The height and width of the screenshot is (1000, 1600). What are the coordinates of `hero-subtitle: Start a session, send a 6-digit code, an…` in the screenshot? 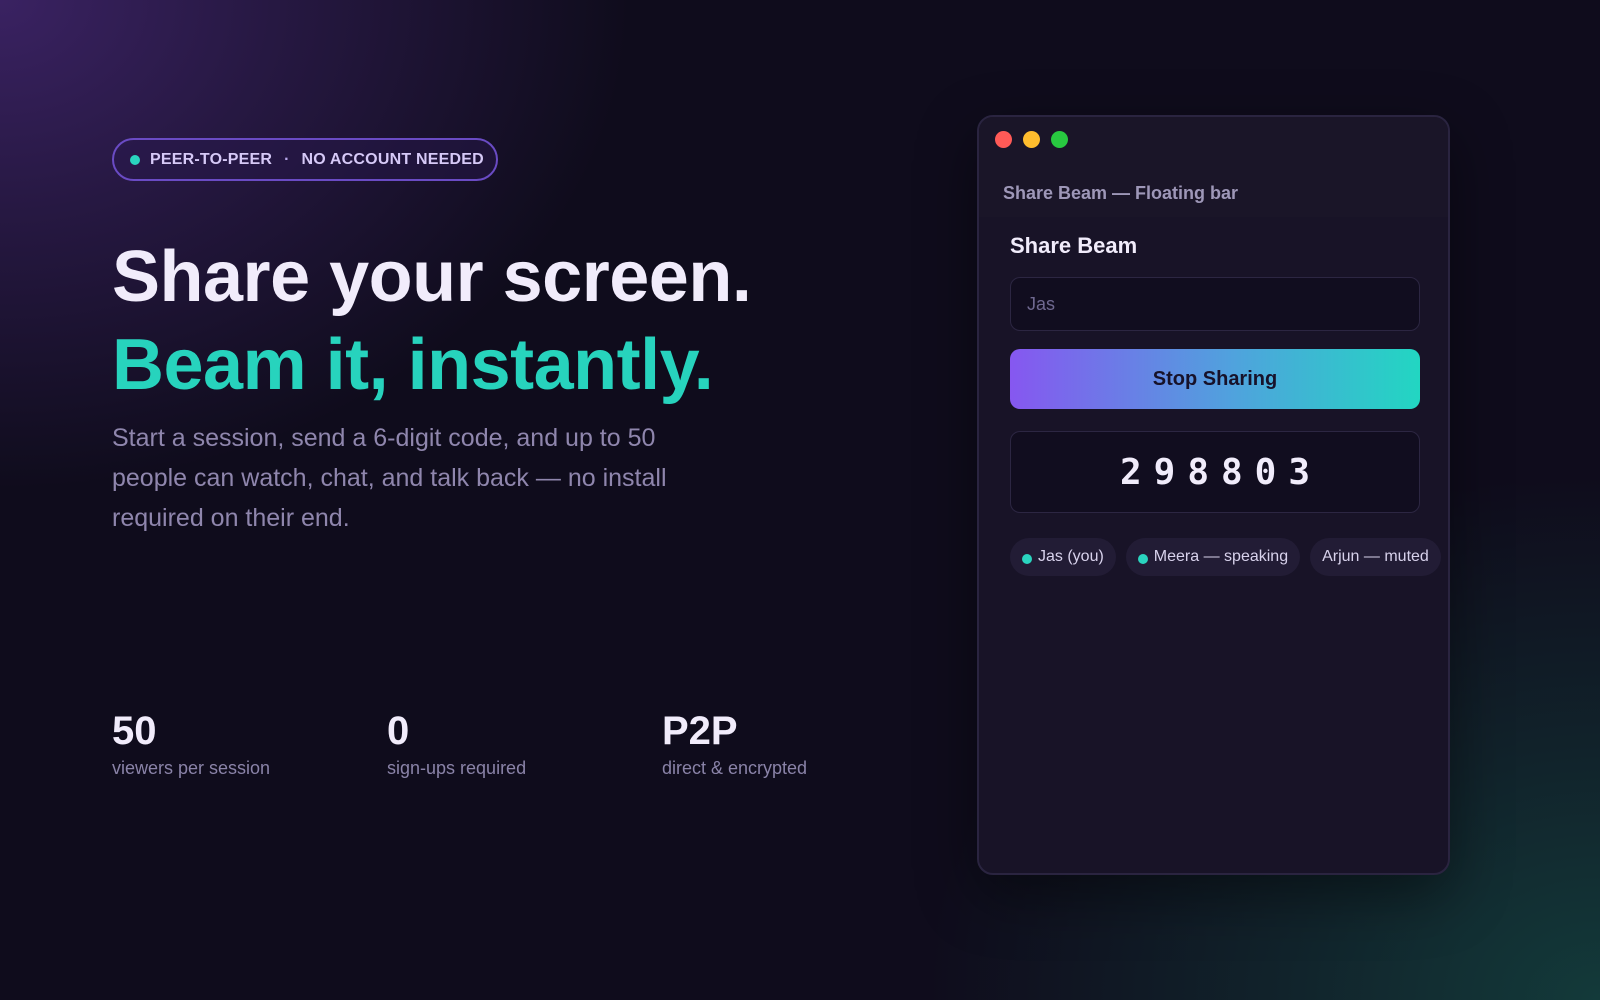 It's located at (389, 478).